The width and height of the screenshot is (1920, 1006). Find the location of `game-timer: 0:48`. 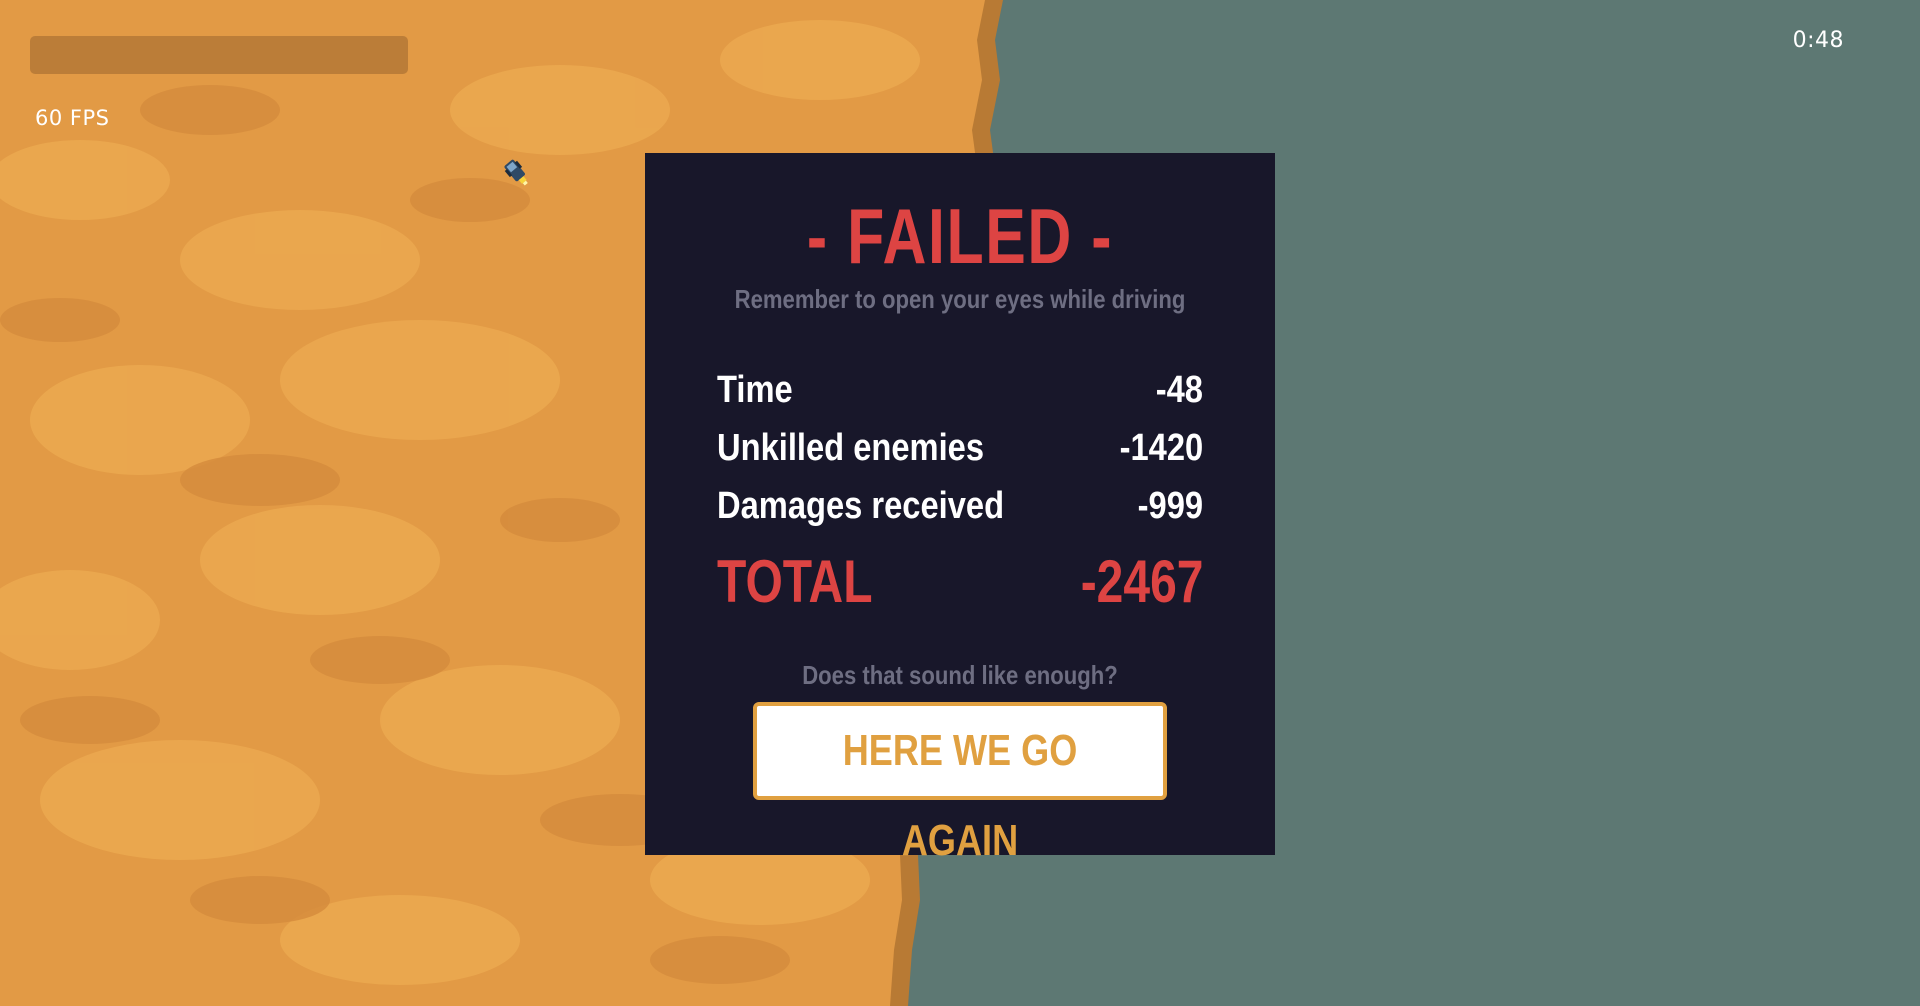

game-timer: 0:48 is located at coordinates (1818, 40).